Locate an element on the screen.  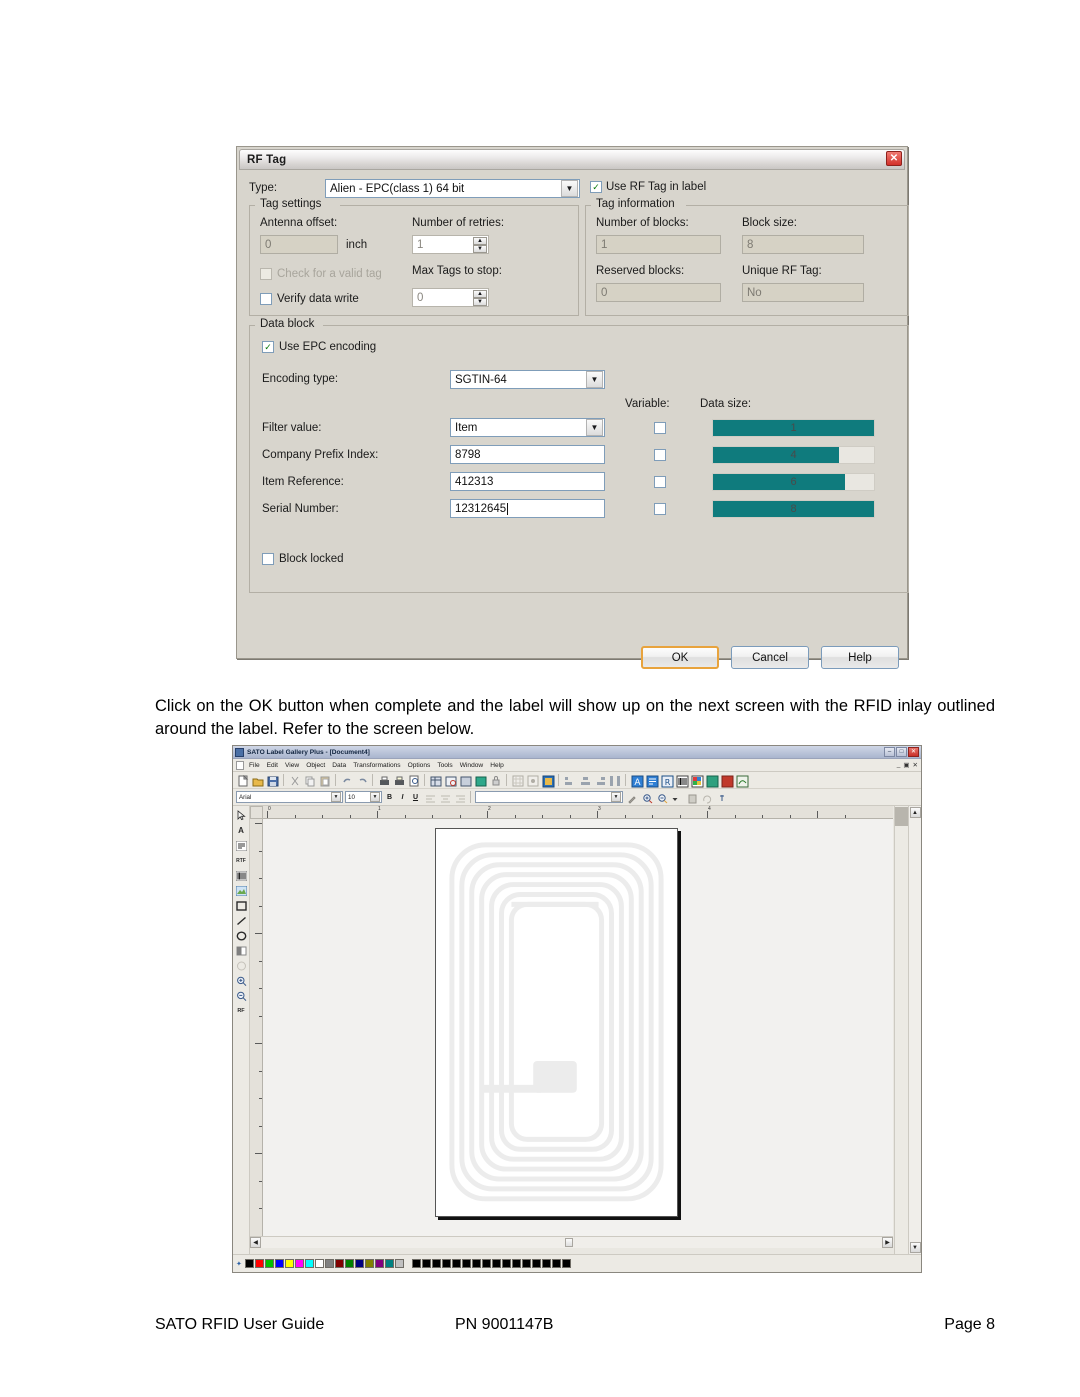
transparent-color-icon: ✦ is located at coordinates (239, 1264).